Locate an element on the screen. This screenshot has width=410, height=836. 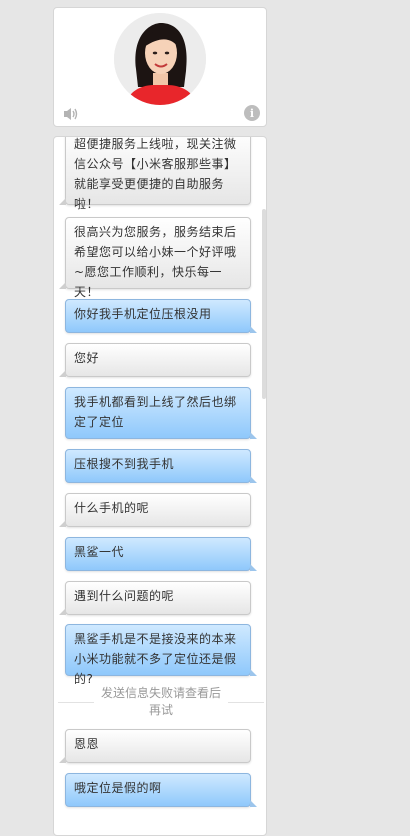
user-message: 压根搜不到我手机 is located at coordinates (161, 466).